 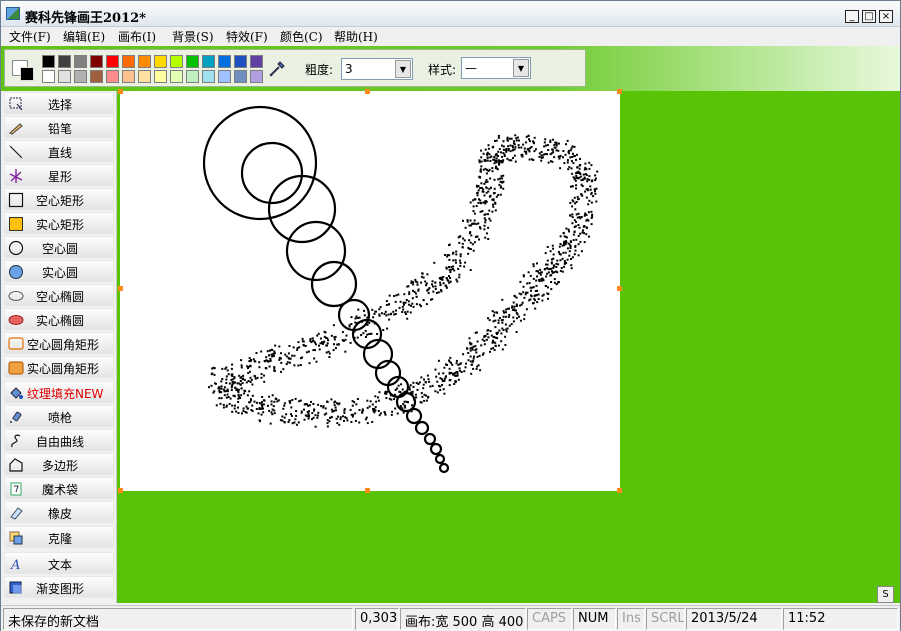 I want to click on toolbar: 粗度: 3 ▼ 样式: — ▼, so click(x=450, y=68).